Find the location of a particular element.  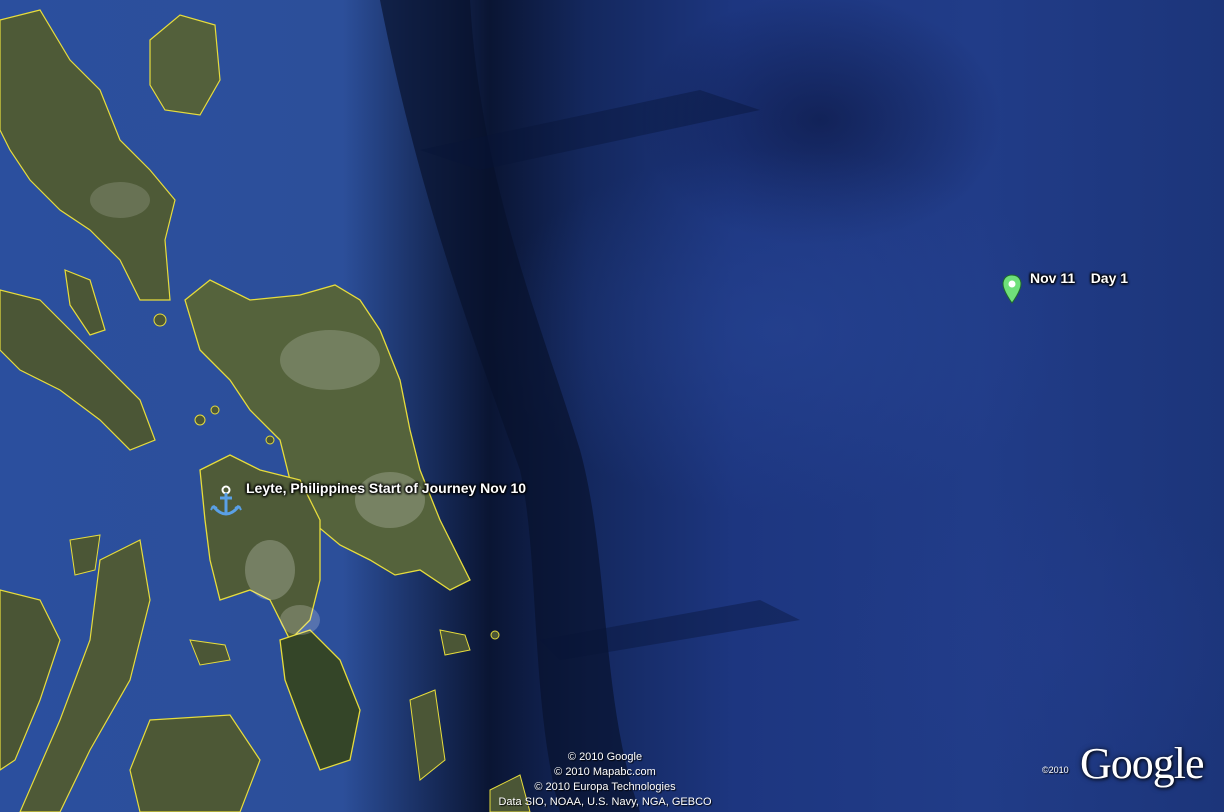

anchor-icon is located at coordinates (226, 500).